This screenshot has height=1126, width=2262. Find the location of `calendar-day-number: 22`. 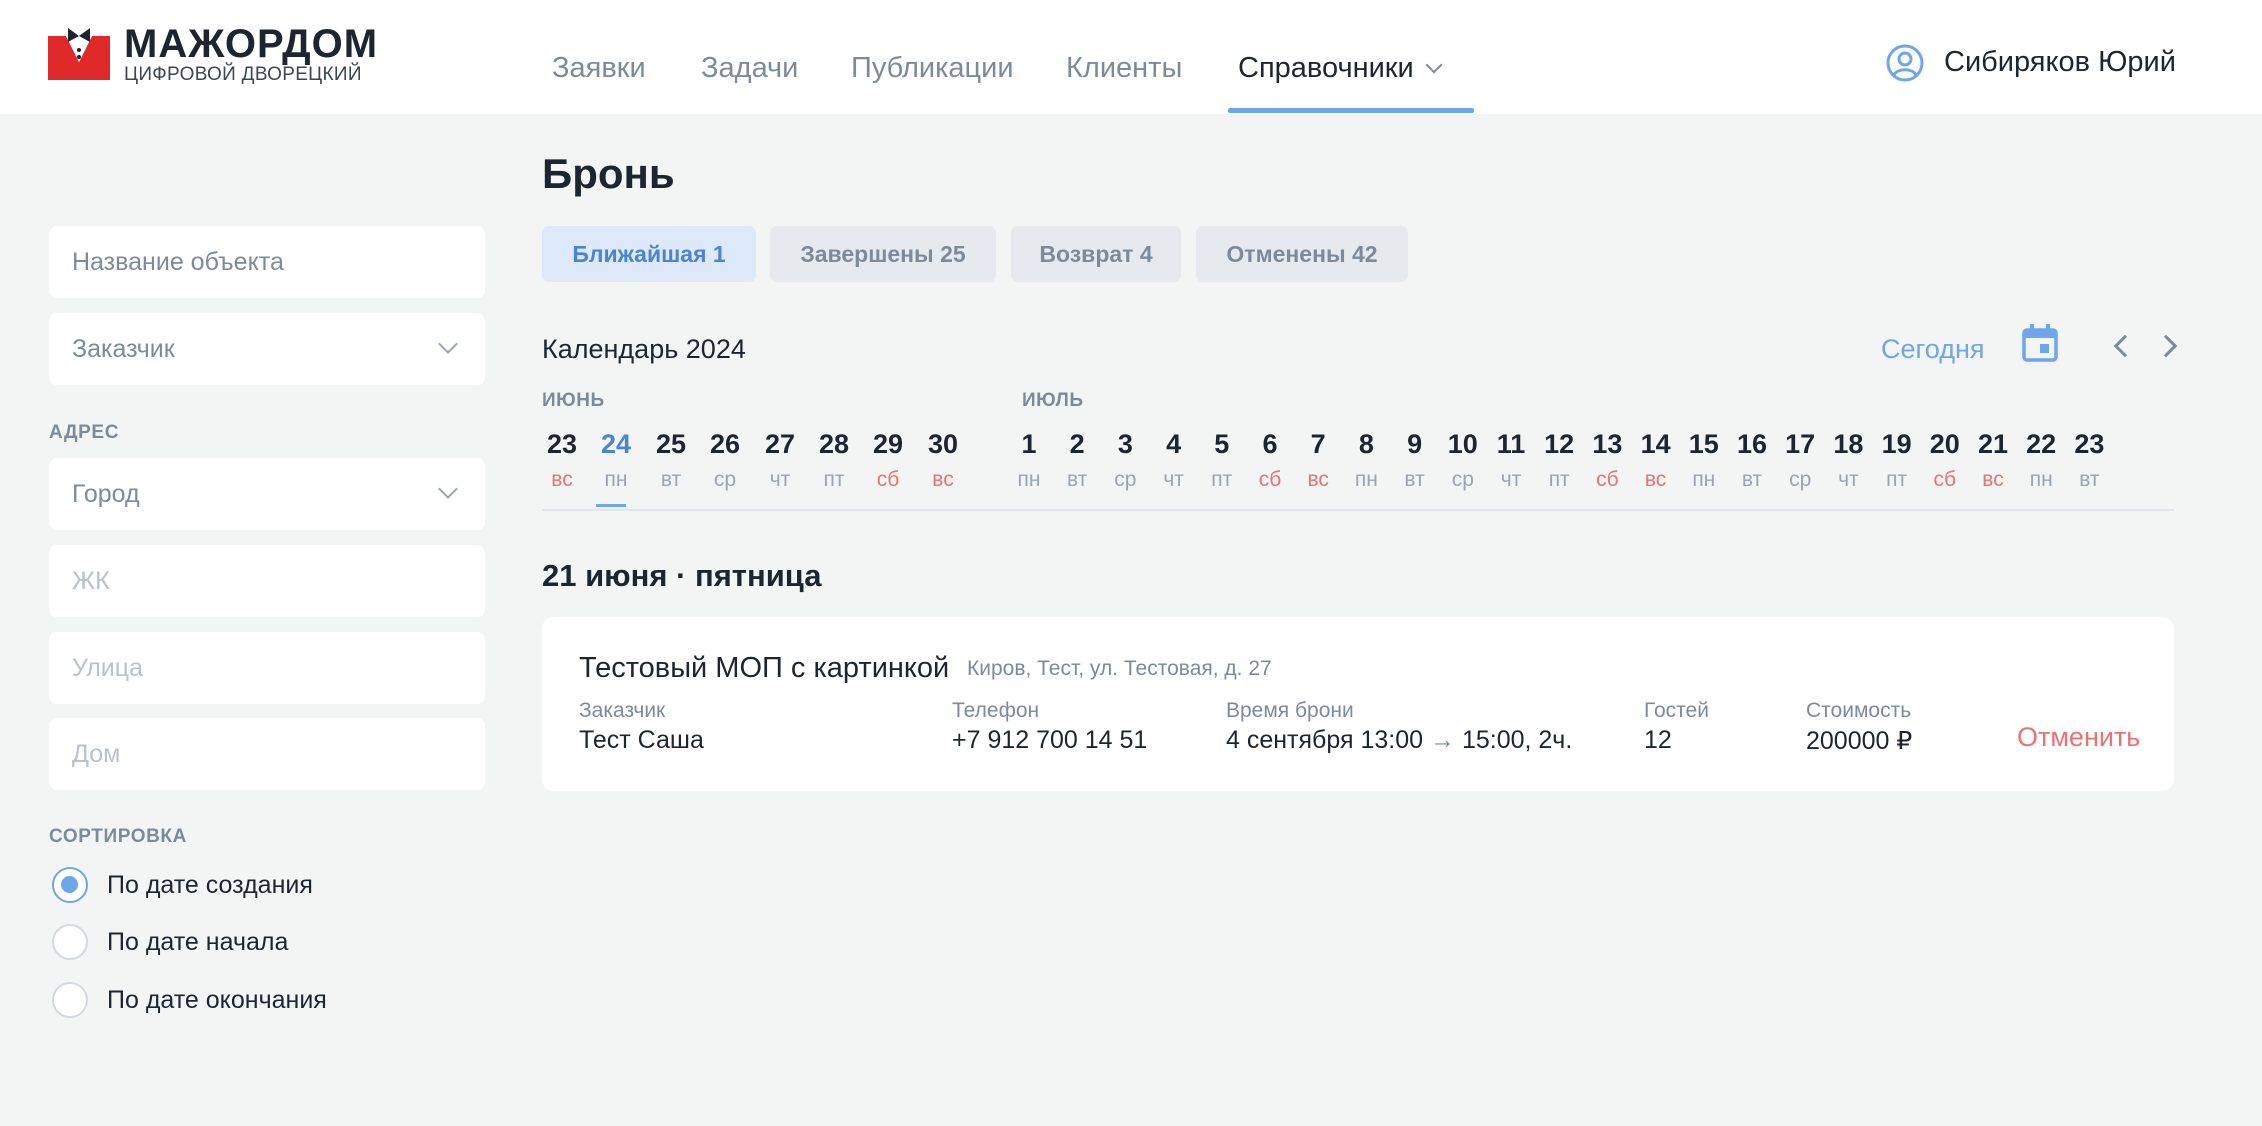

calendar-day-number: 22 is located at coordinates (2041, 444).